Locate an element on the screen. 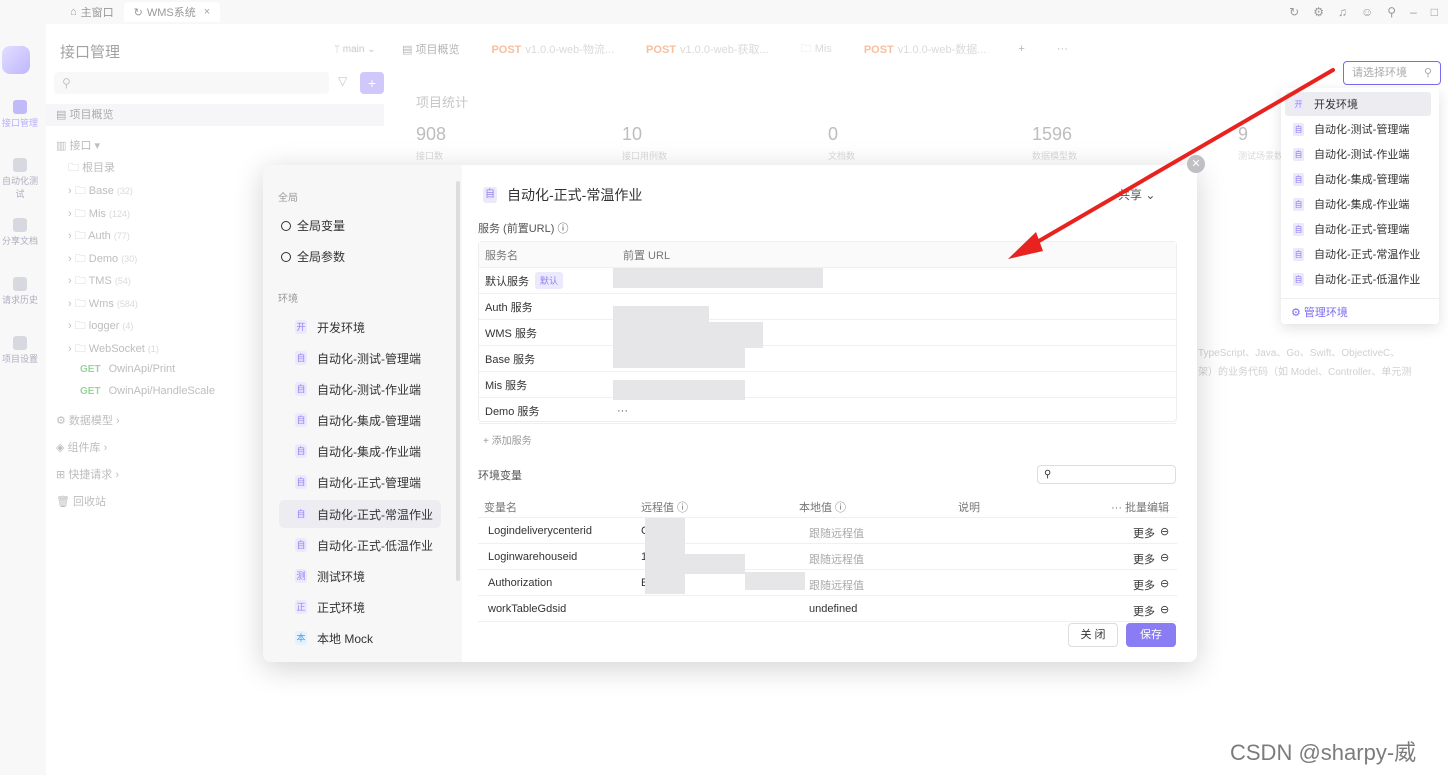  annotation-arrow is located at coordinates (1171, 163).